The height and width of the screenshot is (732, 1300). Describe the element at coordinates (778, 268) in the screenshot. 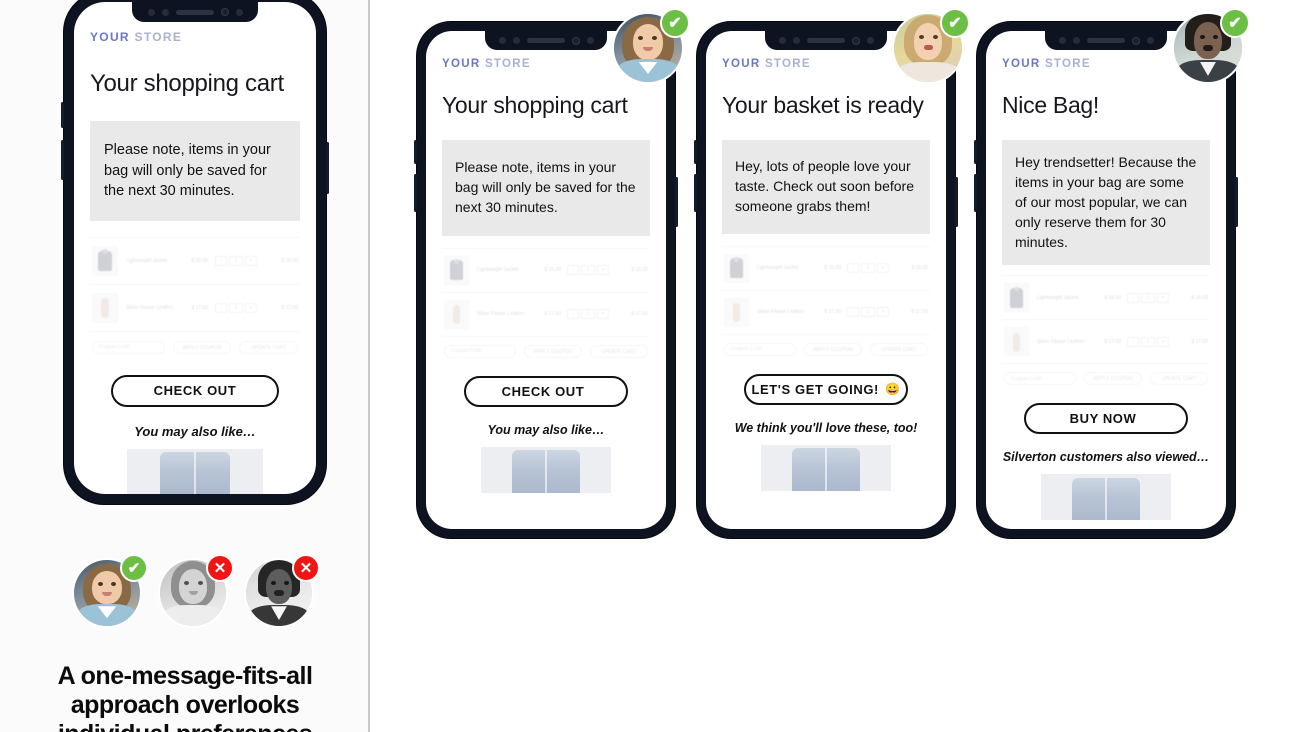

I see `cart-item-name: Lightweight Jacket` at that location.